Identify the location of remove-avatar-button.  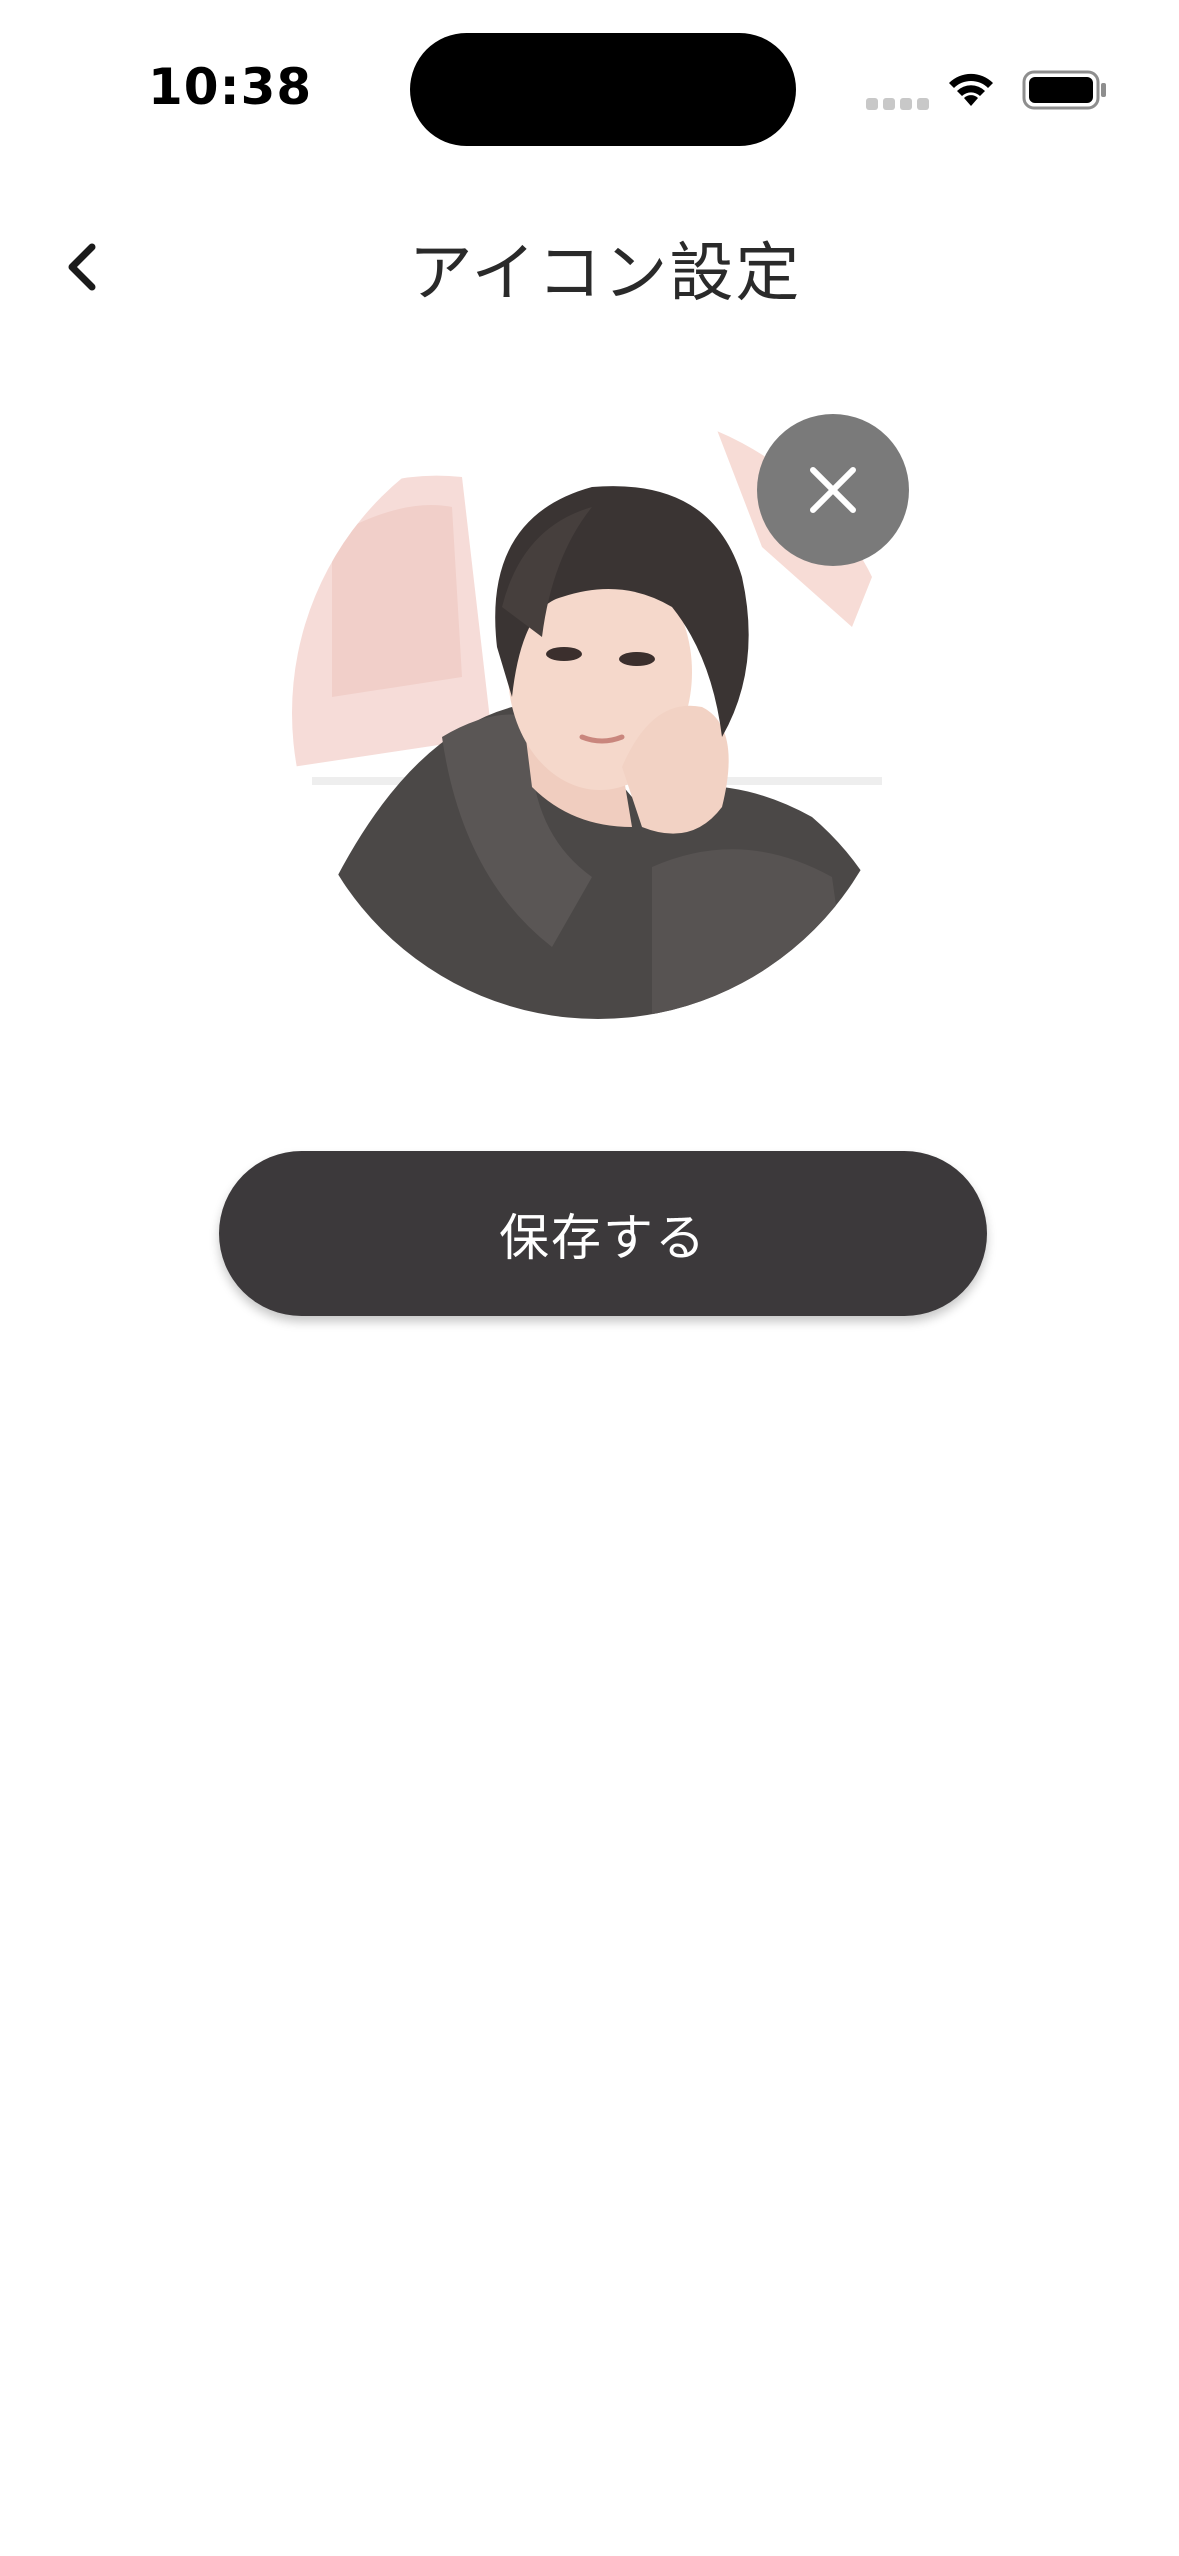
(833, 490).